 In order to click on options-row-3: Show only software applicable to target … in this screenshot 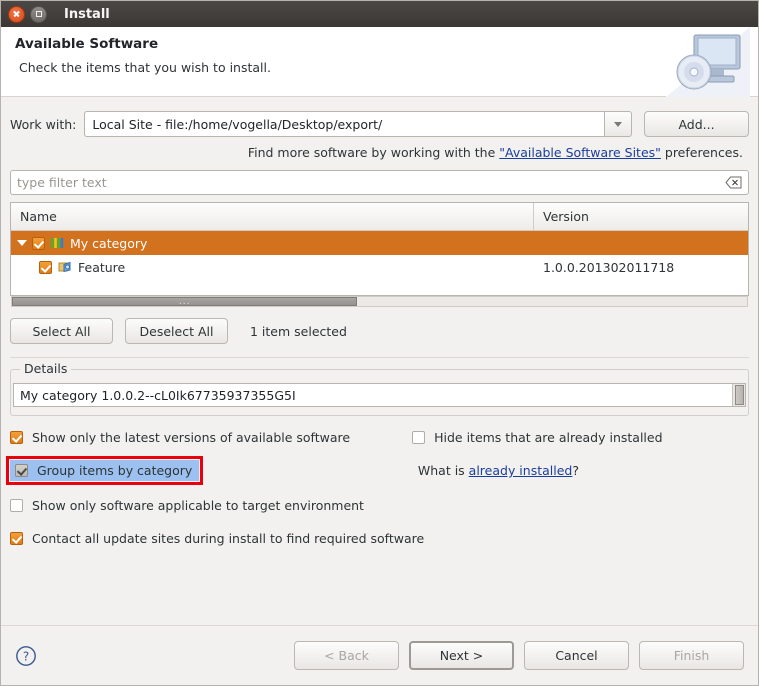, I will do `click(379, 505)`.